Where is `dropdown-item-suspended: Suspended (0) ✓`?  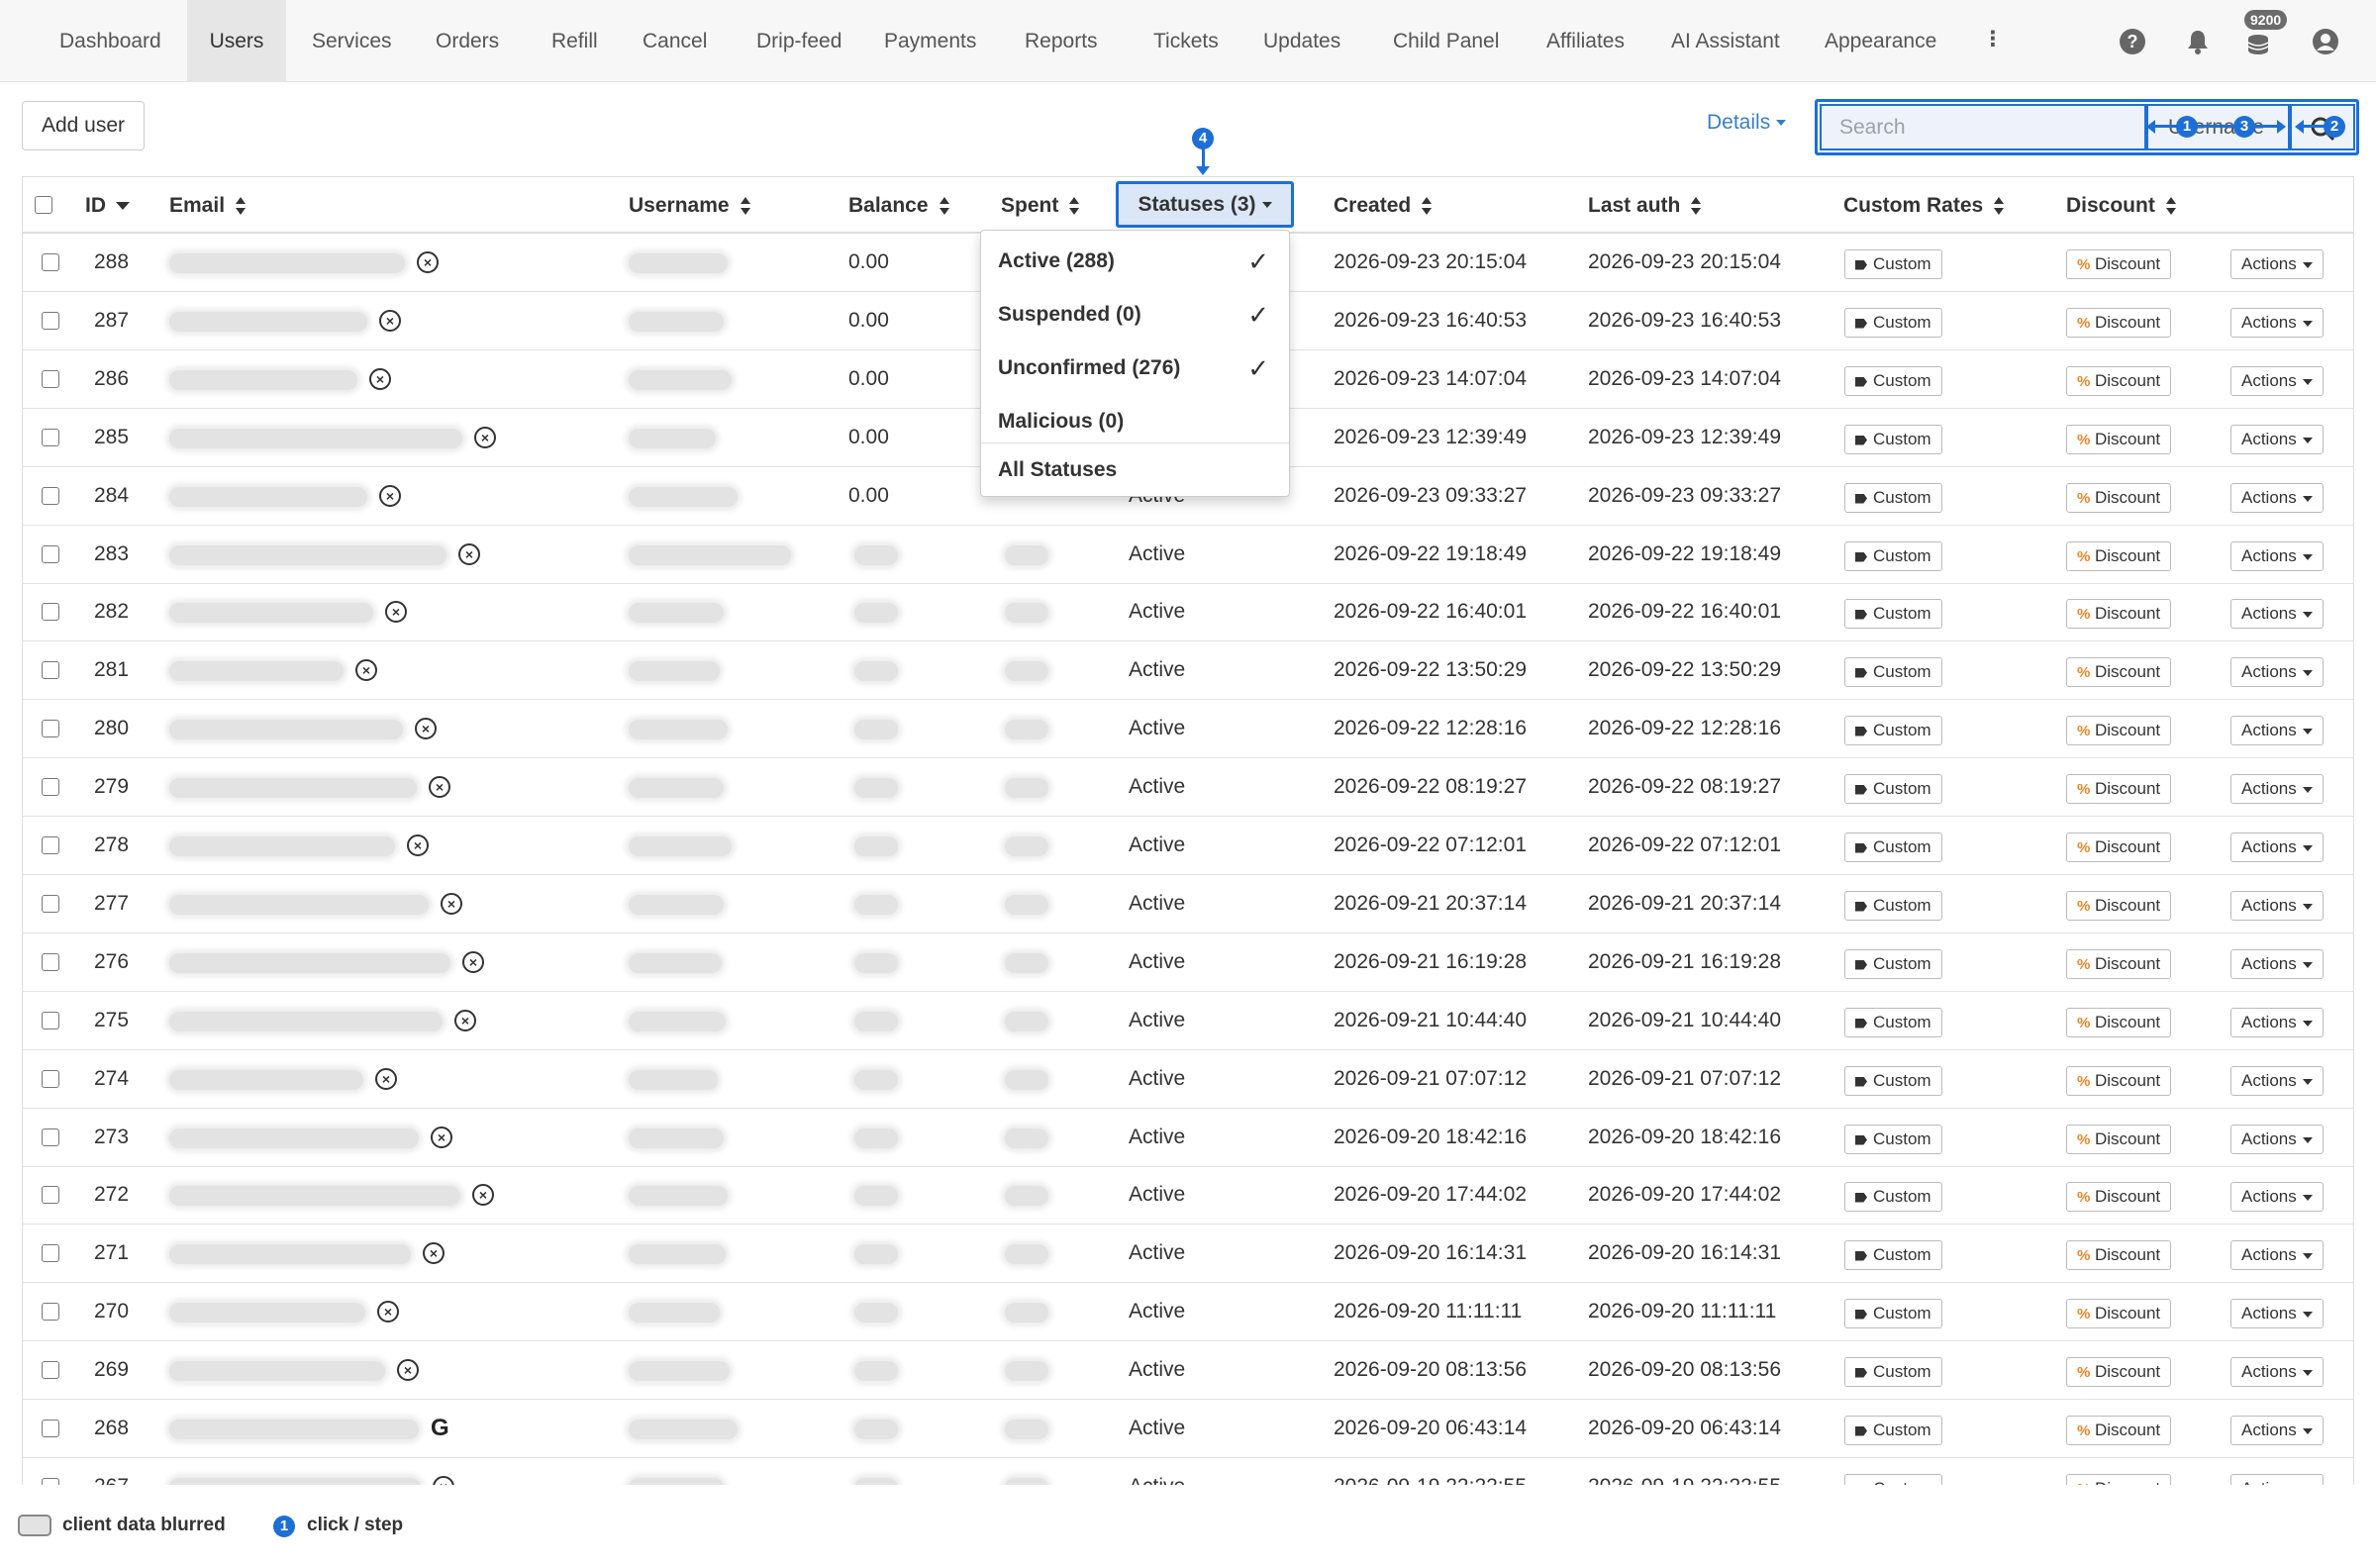
dropdown-item-suspended: Suspended (0) ✓ is located at coordinates (1135, 315).